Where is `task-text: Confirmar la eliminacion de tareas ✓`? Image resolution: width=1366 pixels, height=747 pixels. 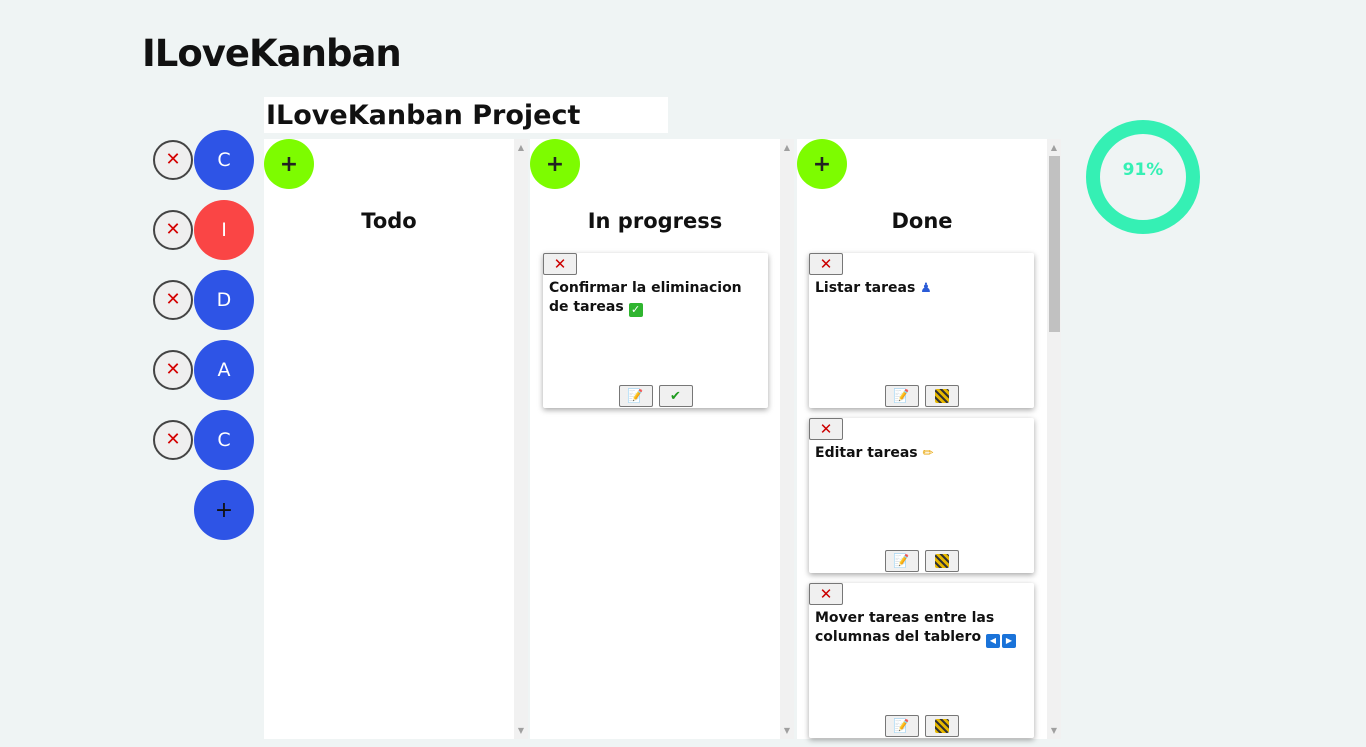 task-text: Confirmar la eliminacion de tareas ✓ is located at coordinates (655, 298).